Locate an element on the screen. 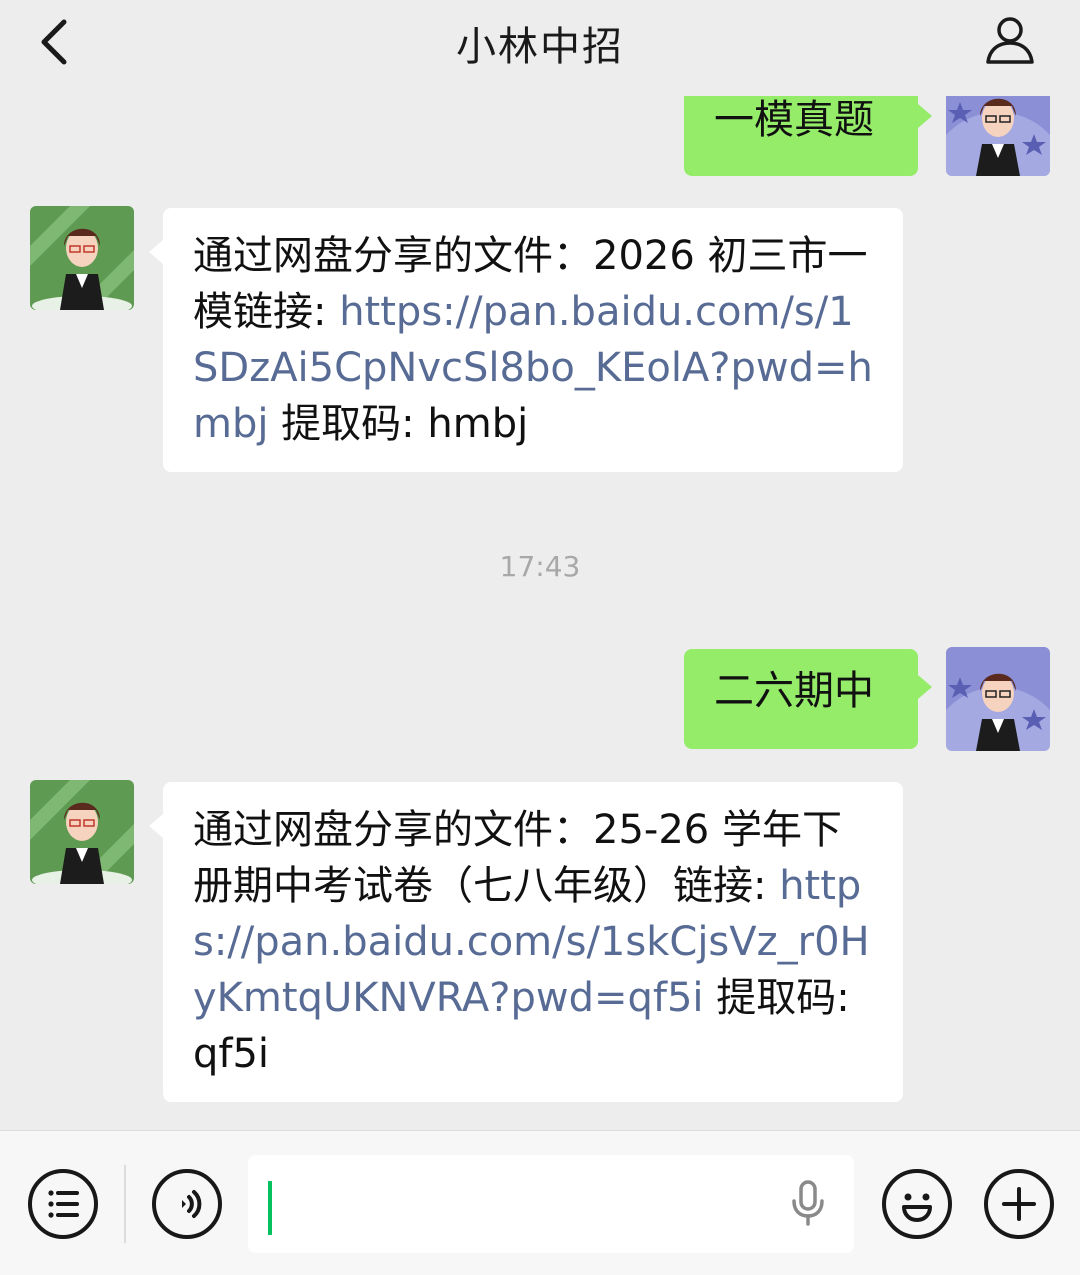  person-icon is located at coordinates (1010, 40).